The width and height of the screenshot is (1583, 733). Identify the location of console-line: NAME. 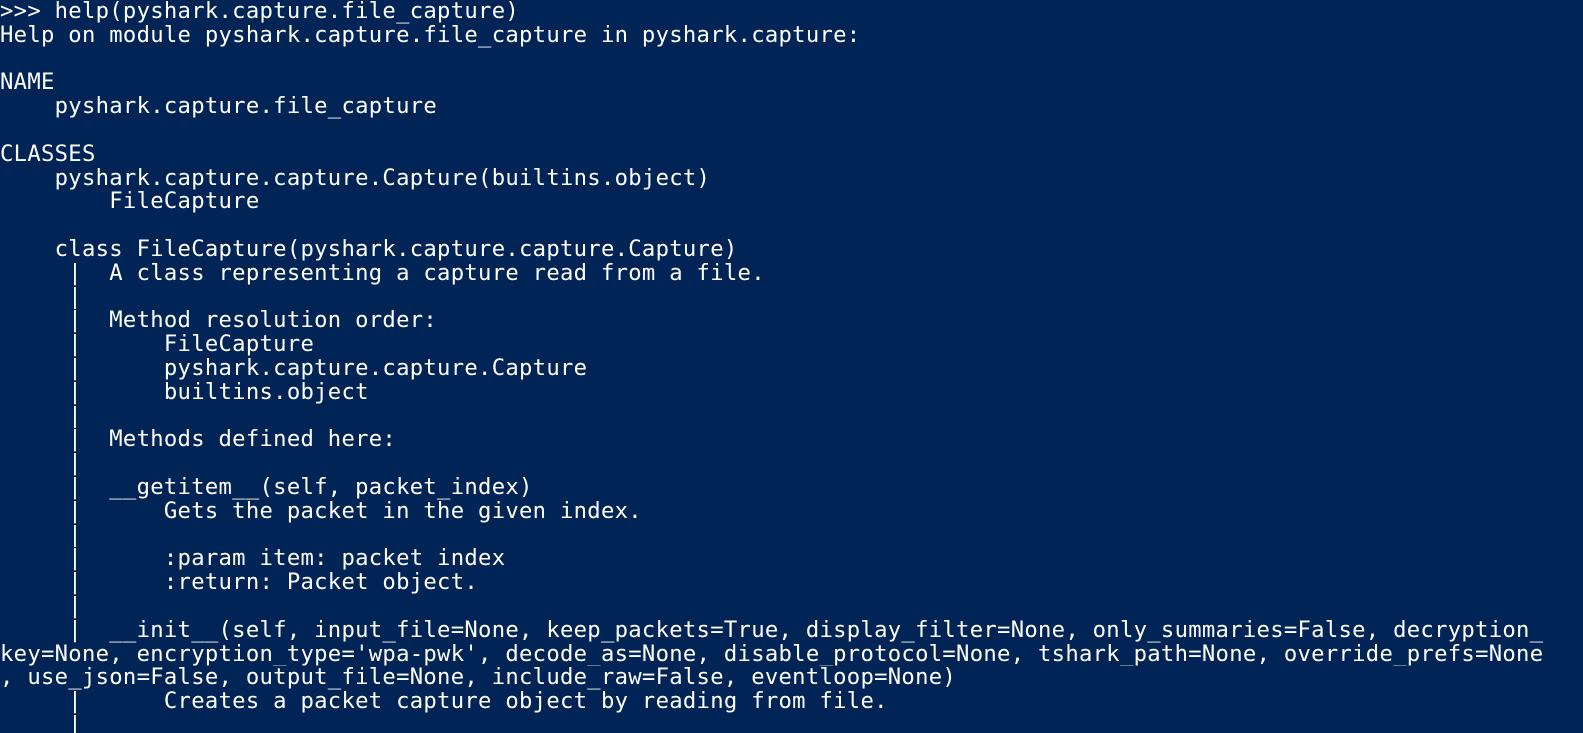
(27, 83).